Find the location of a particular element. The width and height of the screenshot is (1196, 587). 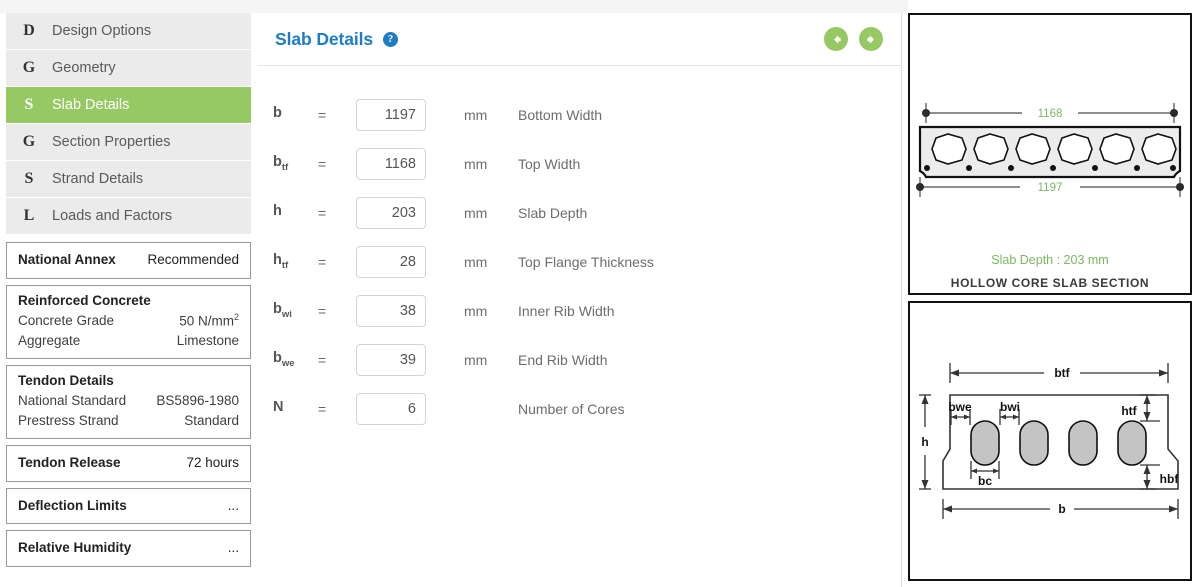

sidebar-item-section-properties: G Section Properties is located at coordinates (128, 142).